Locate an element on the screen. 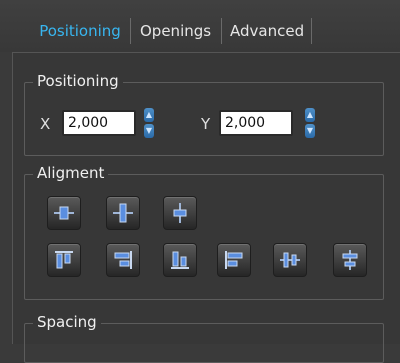 This screenshot has width=400, height=363. align-middle-button is located at coordinates (123, 213).